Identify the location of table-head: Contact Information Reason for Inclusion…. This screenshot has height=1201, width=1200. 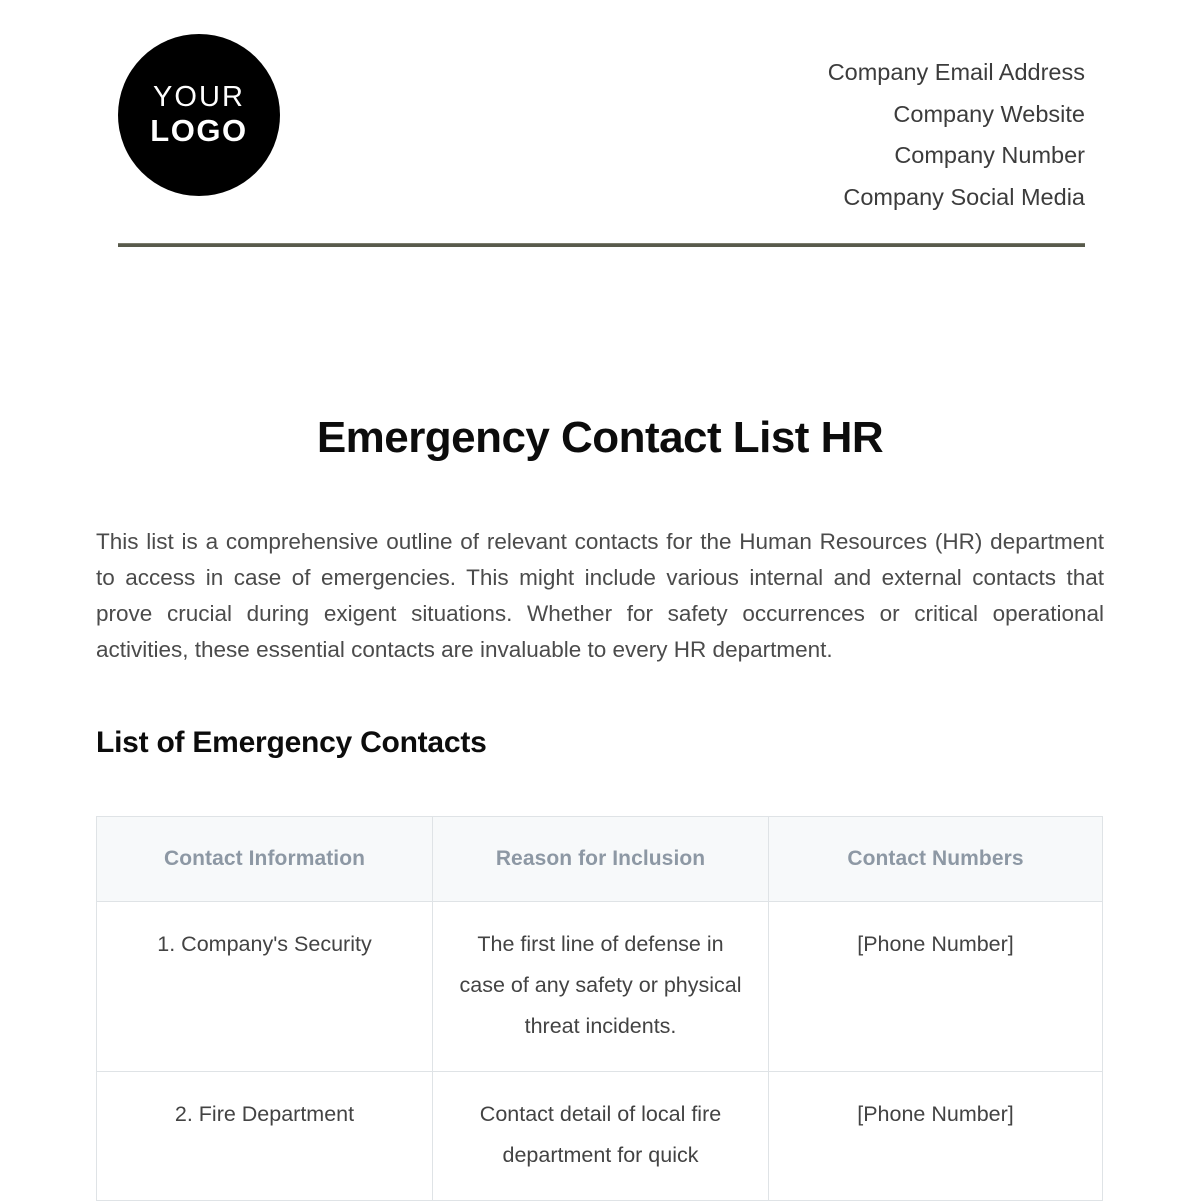
(599, 859).